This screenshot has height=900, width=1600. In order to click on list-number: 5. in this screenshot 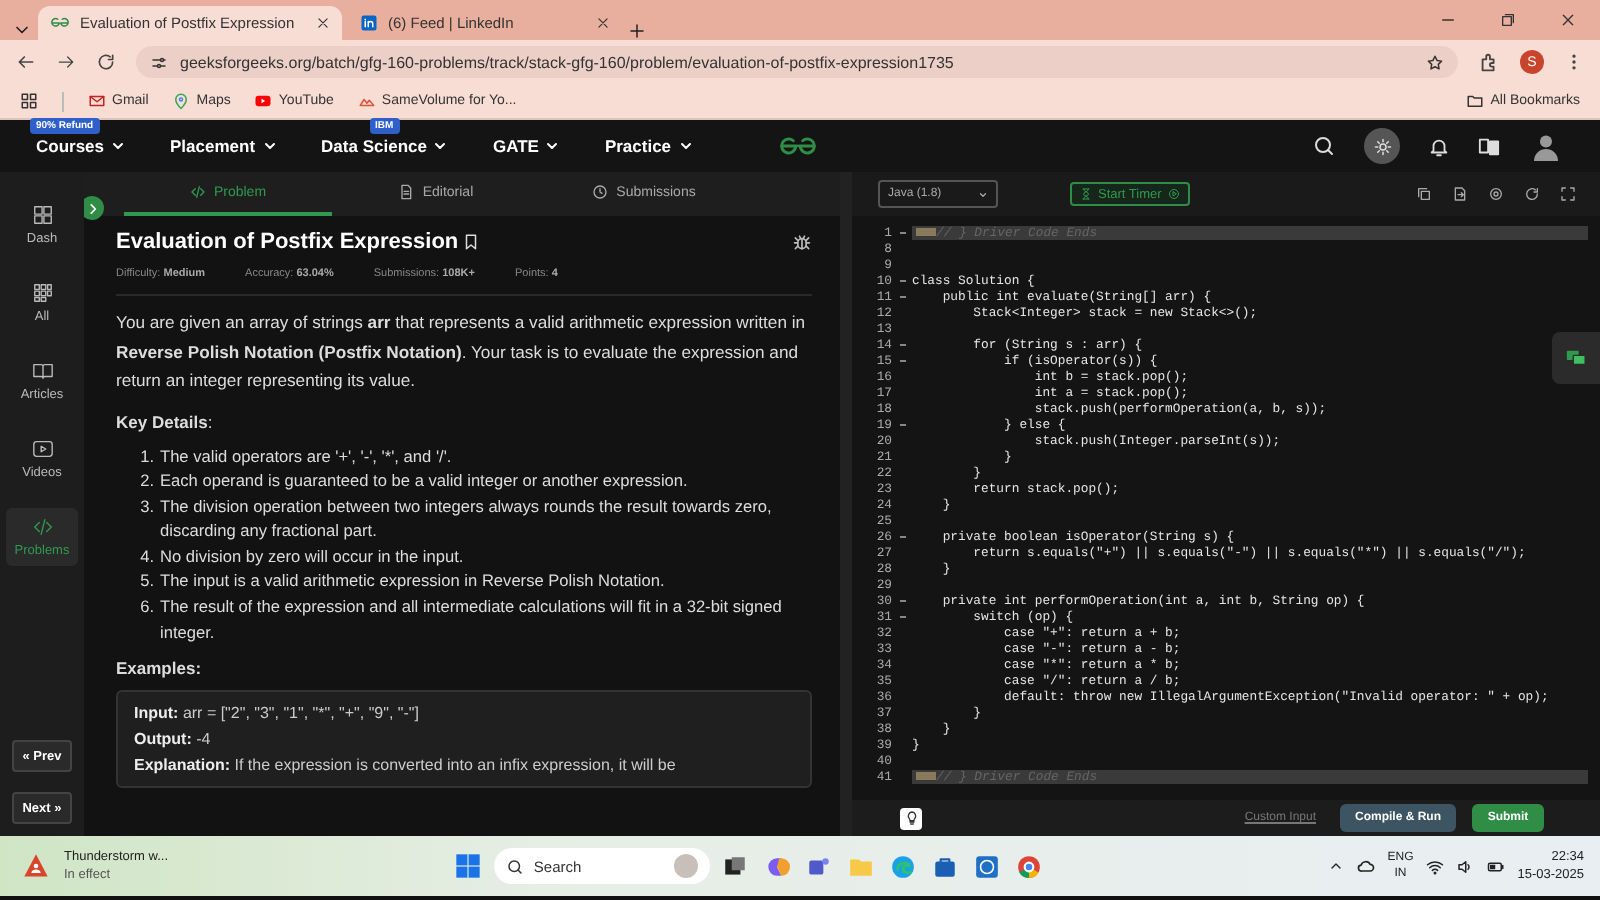, I will do `click(146, 581)`.